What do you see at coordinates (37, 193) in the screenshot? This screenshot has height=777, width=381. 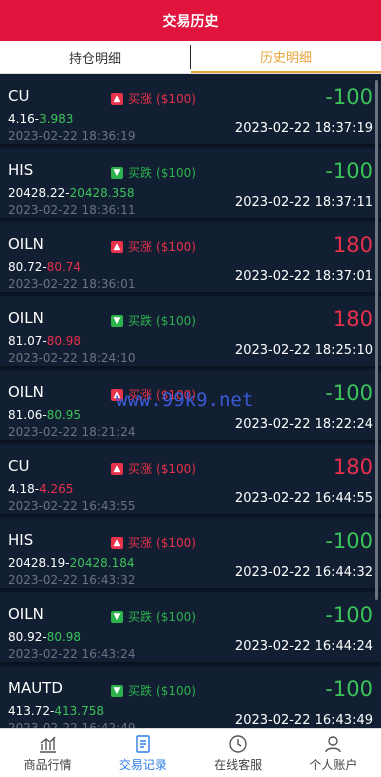 I see `record-open-price: 20428.22` at bounding box center [37, 193].